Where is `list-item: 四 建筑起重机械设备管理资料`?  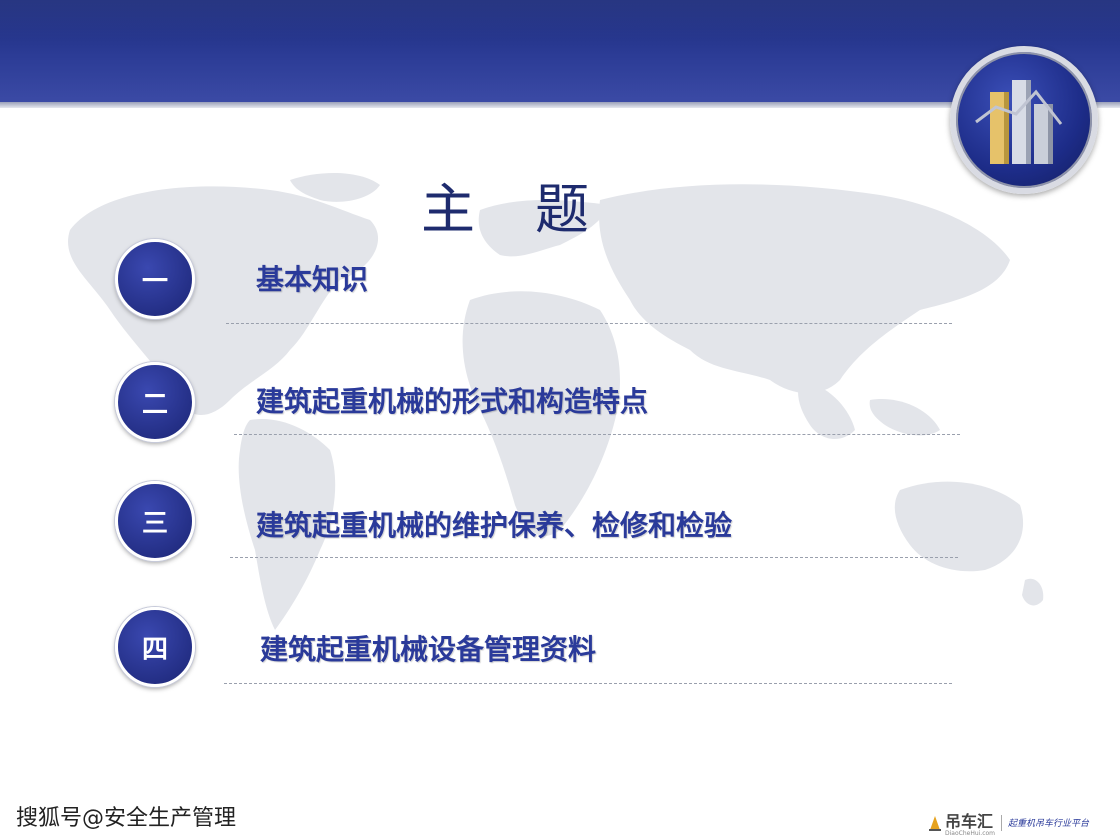 list-item: 四 建筑起重机械设备管理资料 is located at coordinates (560, 666).